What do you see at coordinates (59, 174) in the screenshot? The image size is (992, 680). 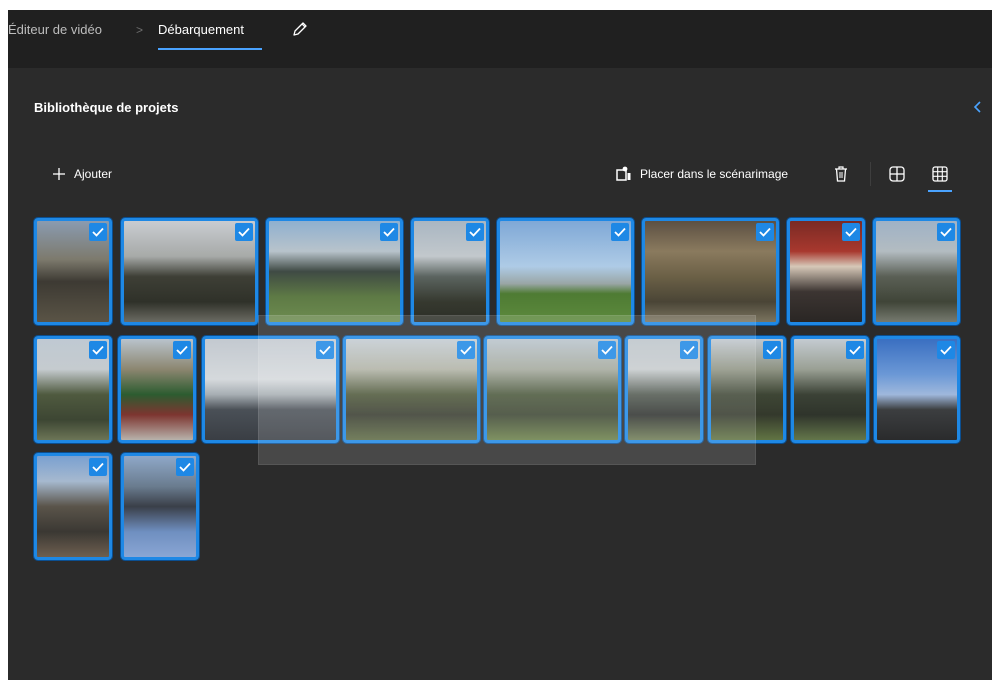 I see `plus-icon` at bounding box center [59, 174].